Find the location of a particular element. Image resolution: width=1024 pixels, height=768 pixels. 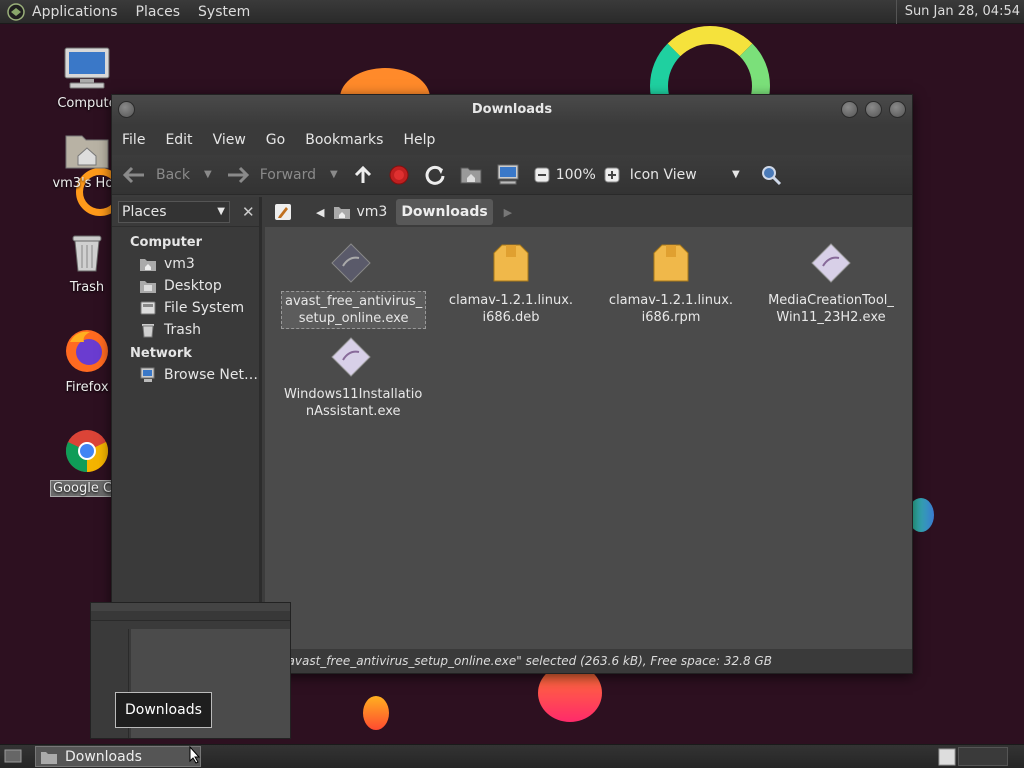

system-menu: System is located at coordinates (224, 12).